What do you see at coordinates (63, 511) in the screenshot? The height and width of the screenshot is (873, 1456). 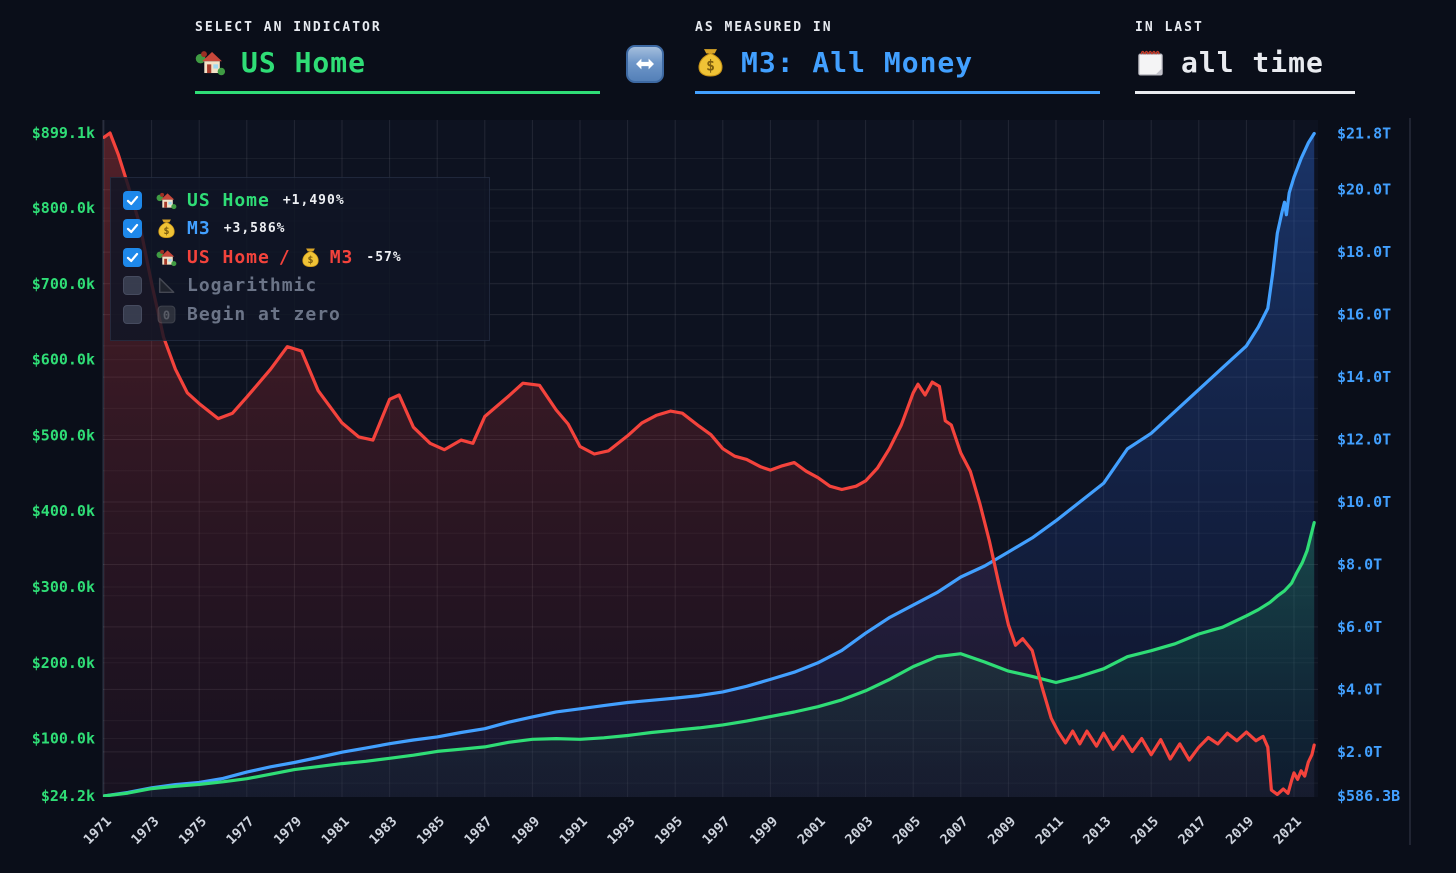 I see `left-axis-tick: $400.0k` at bounding box center [63, 511].